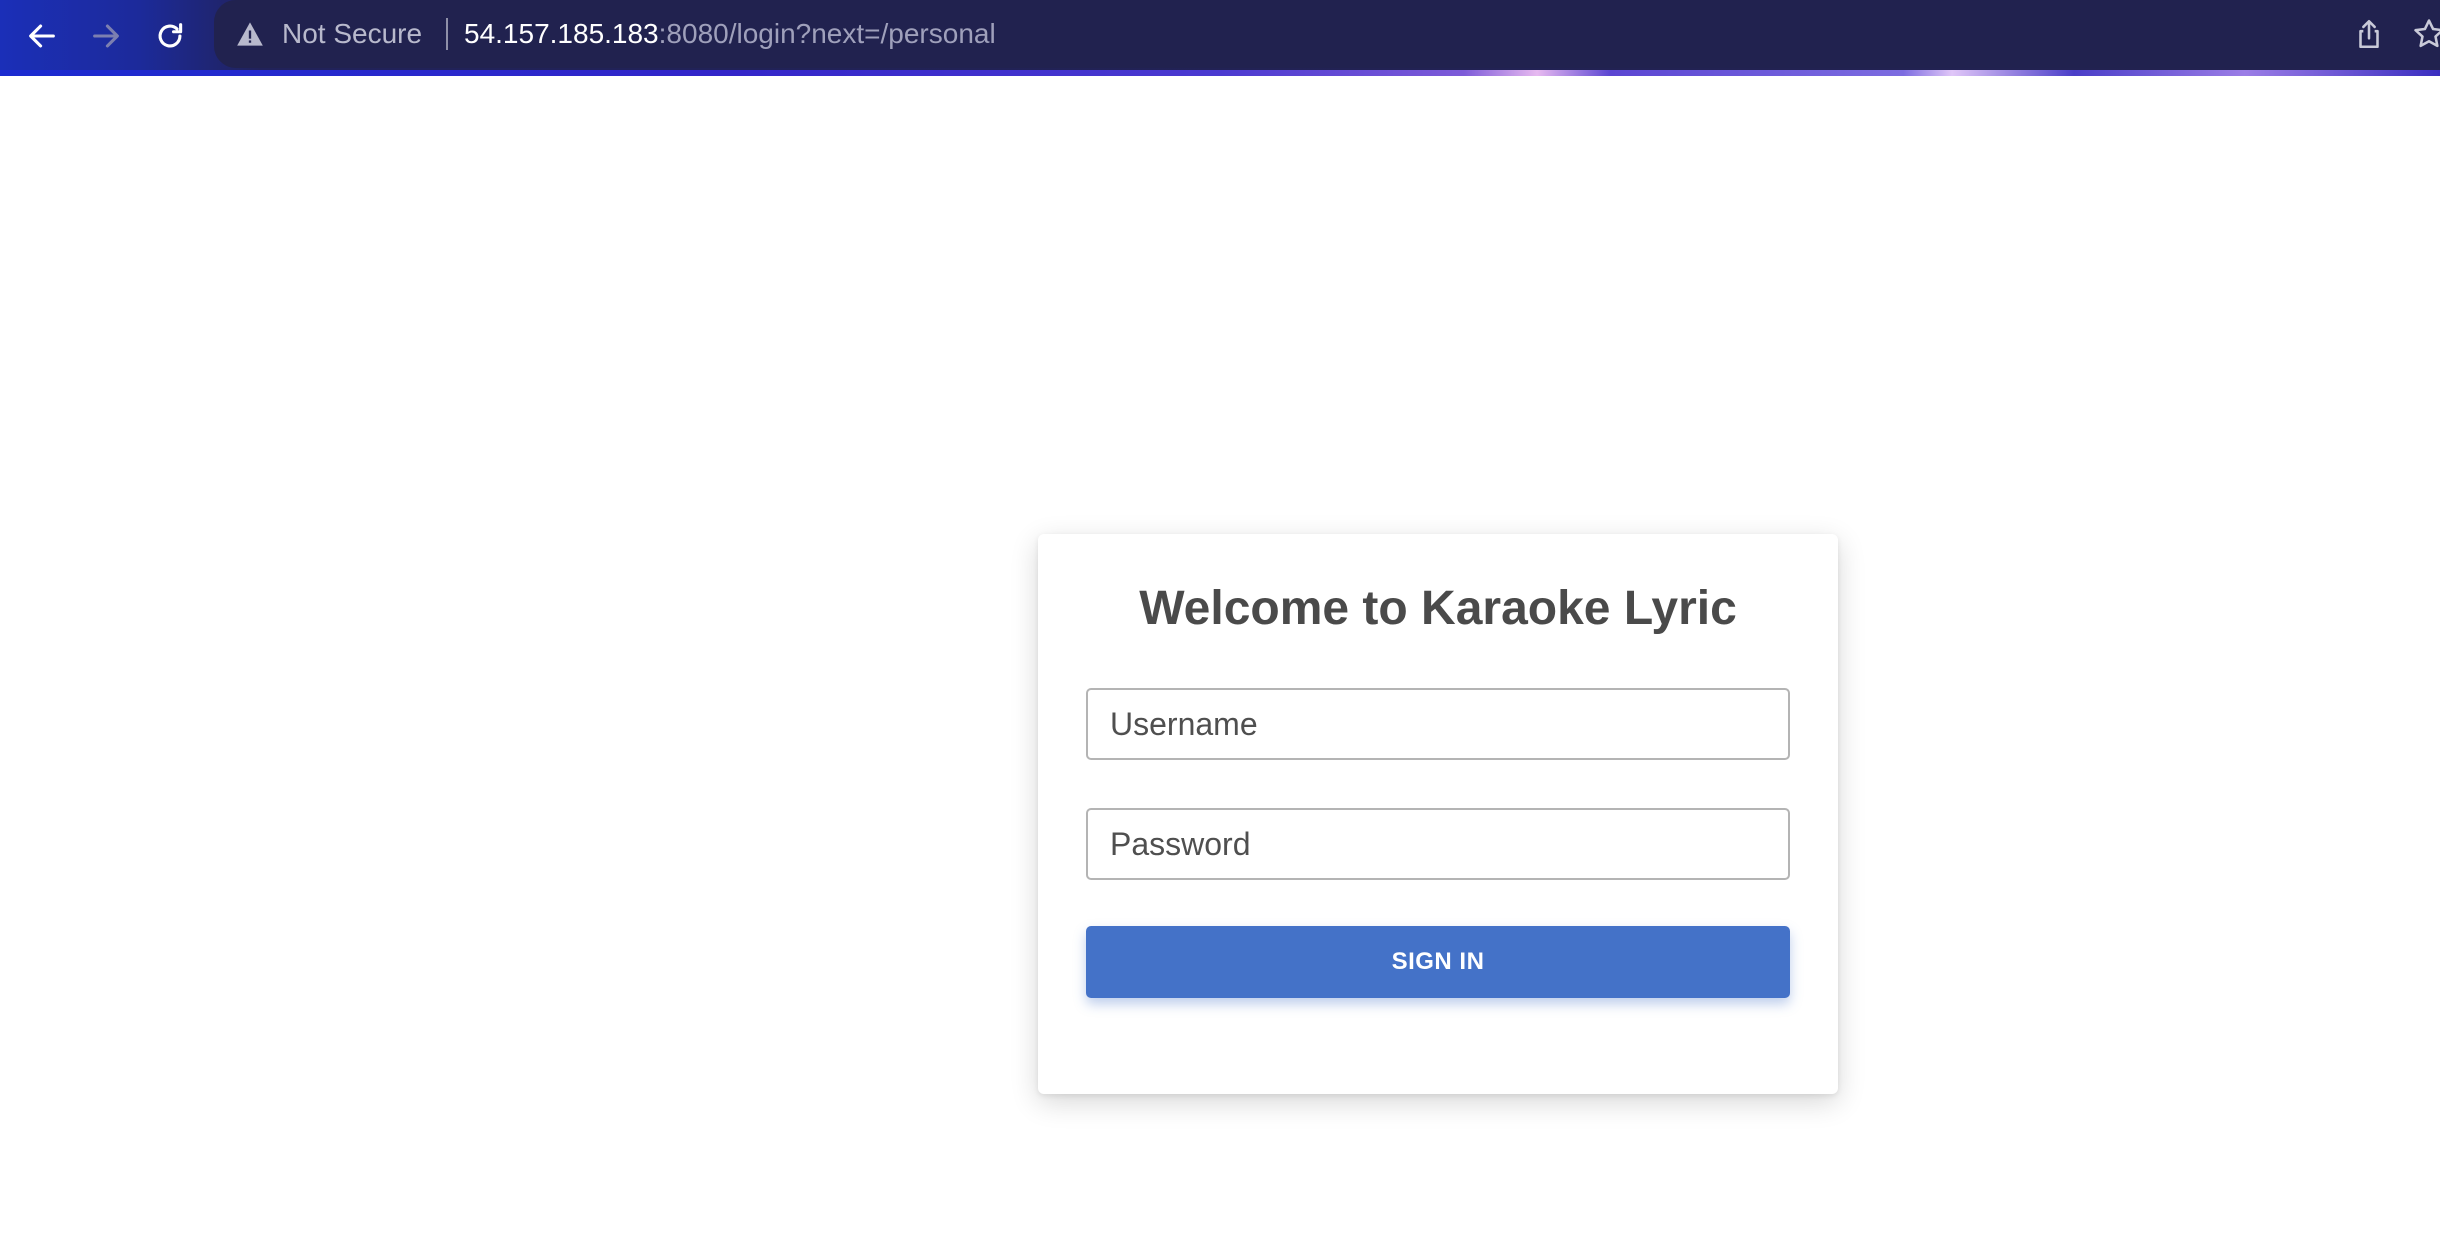 The width and height of the screenshot is (2440, 1256). Describe the element at coordinates (2369, 34) in the screenshot. I see `share-icon` at that location.